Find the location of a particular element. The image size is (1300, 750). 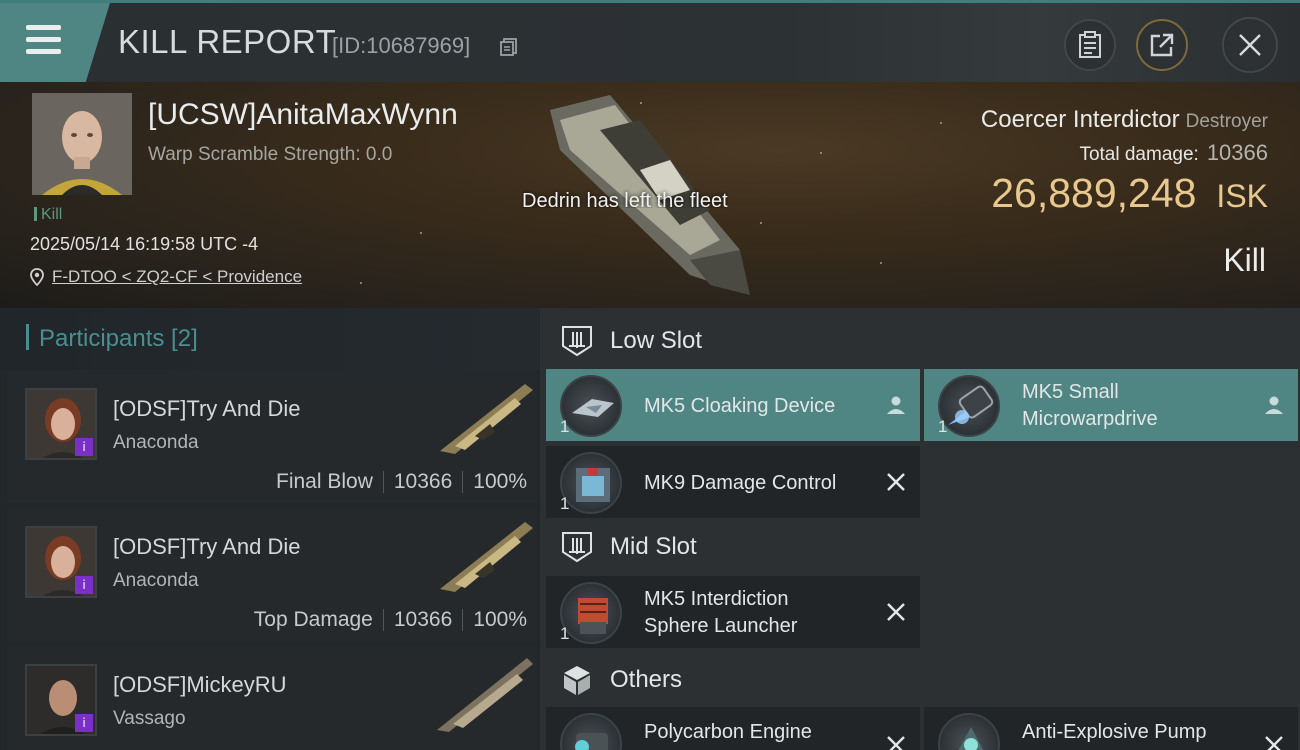

kill-timestamp: 2025/05/14 16:19:58 UTC -4 is located at coordinates (144, 244).